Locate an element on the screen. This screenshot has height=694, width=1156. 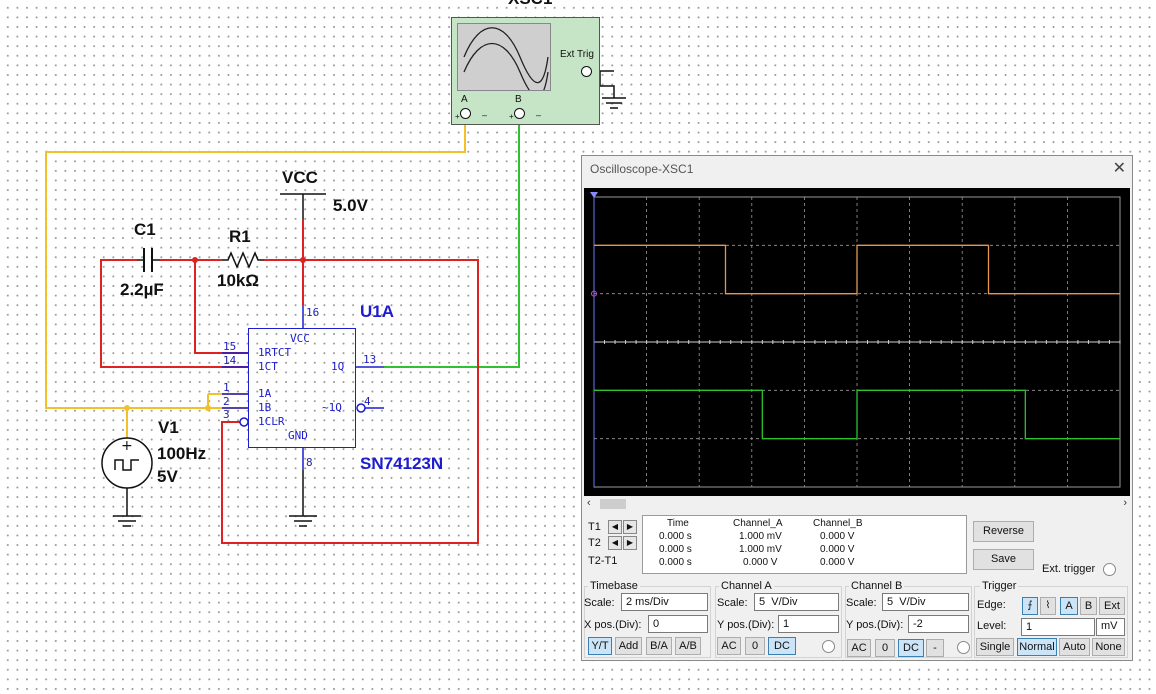
scope-ext-trig-label: Ext Trig is located at coordinates (577, 54).